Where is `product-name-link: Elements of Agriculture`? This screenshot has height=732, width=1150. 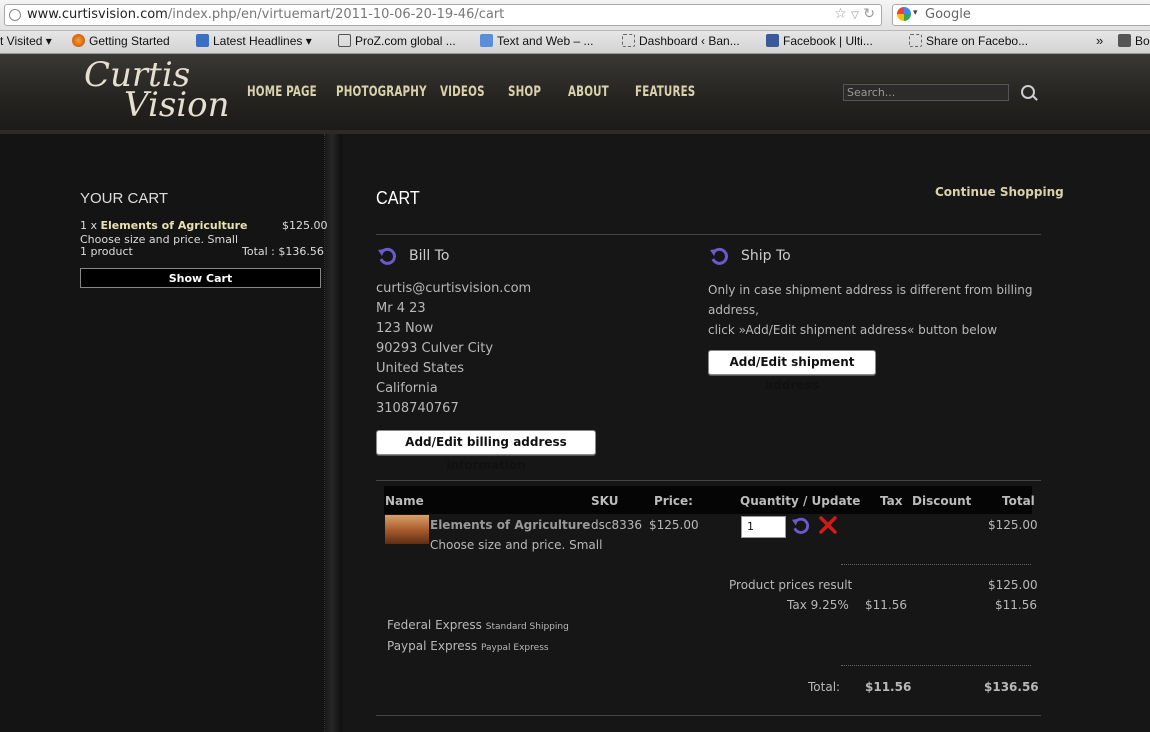
product-name-link: Elements of Agriculture is located at coordinates (510, 525).